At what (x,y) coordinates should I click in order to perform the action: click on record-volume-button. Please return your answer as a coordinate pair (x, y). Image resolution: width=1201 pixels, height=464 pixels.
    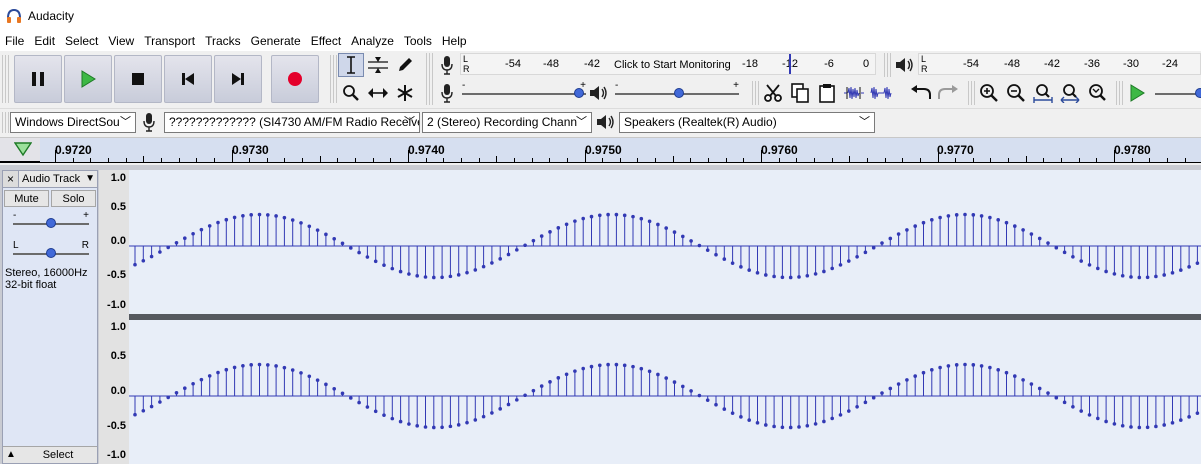
    Looking at the image, I should click on (447, 93).